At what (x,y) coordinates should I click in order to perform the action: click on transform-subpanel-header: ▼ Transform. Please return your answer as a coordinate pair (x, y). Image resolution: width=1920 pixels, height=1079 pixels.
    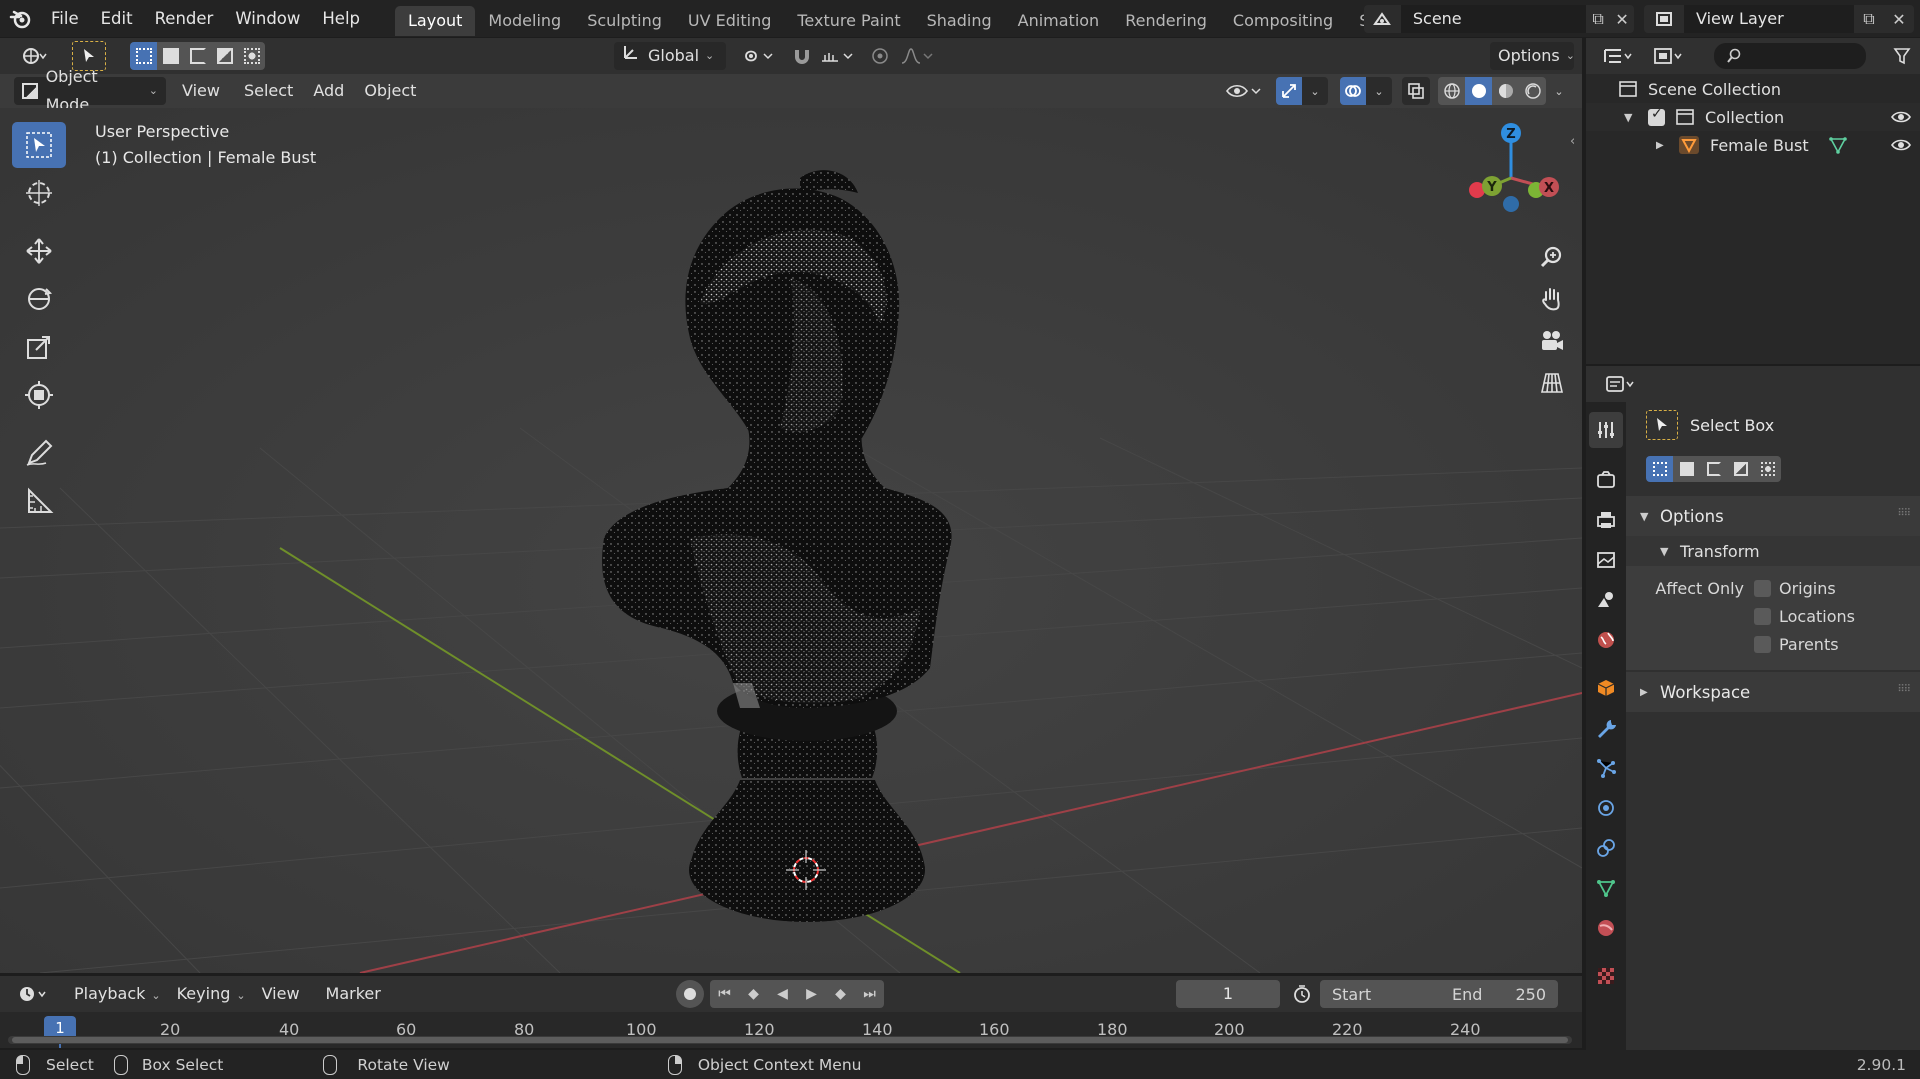
    Looking at the image, I should click on (1773, 551).